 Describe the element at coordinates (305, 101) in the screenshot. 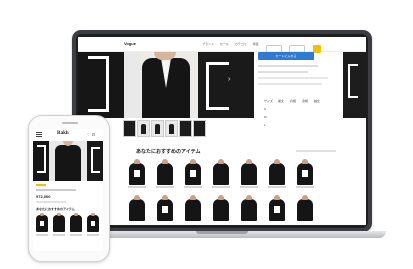

I see `size-header: 身幅` at that location.